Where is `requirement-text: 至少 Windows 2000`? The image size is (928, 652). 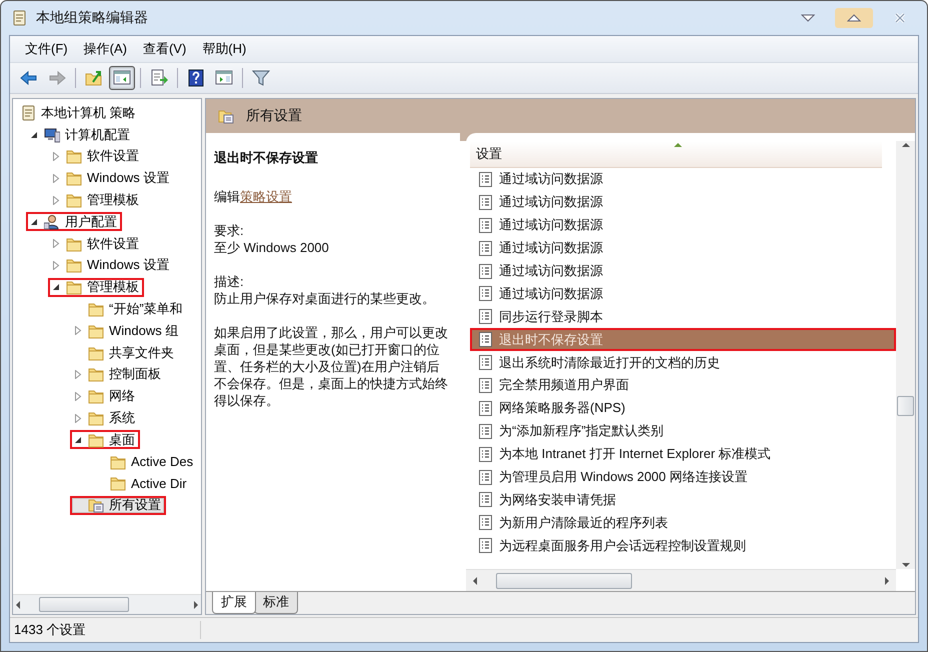 requirement-text: 至少 Windows 2000 is located at coordinates (271, 247).